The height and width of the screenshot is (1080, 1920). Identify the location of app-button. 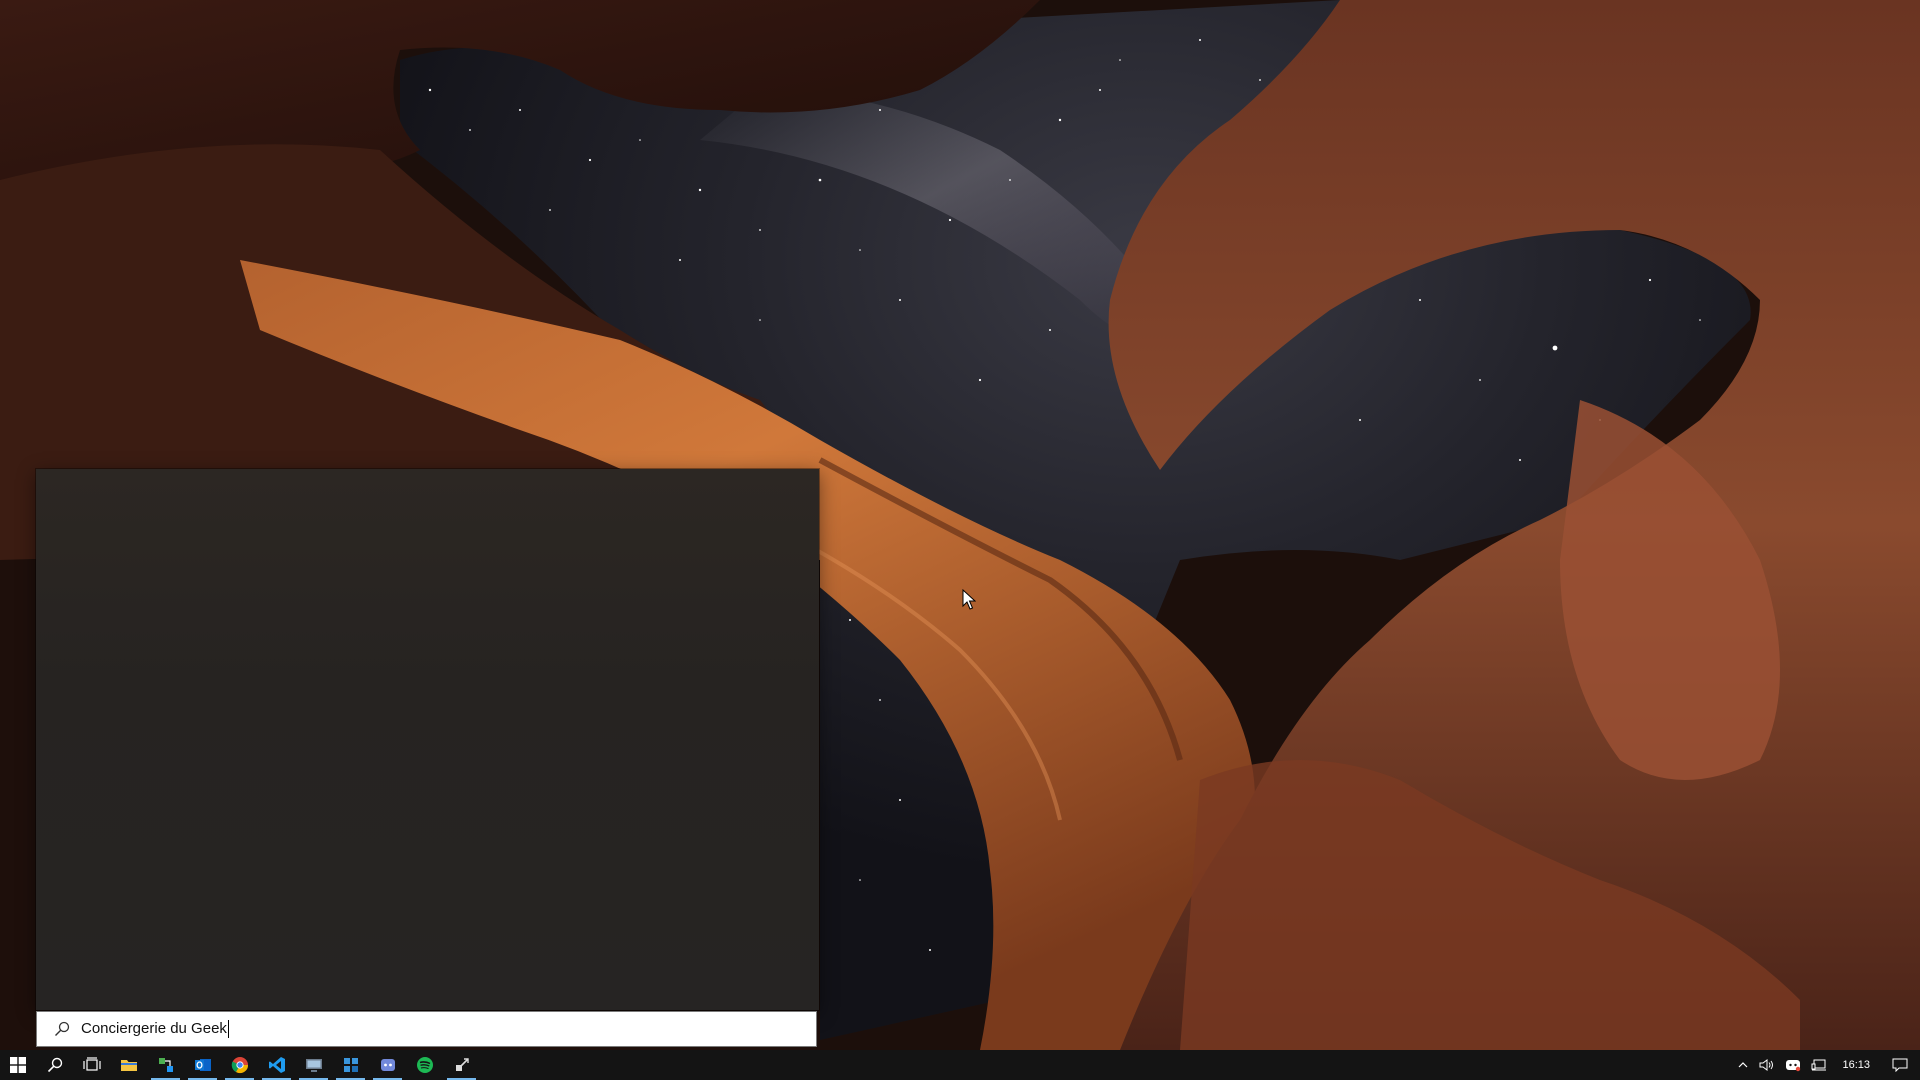
(350, 1065).